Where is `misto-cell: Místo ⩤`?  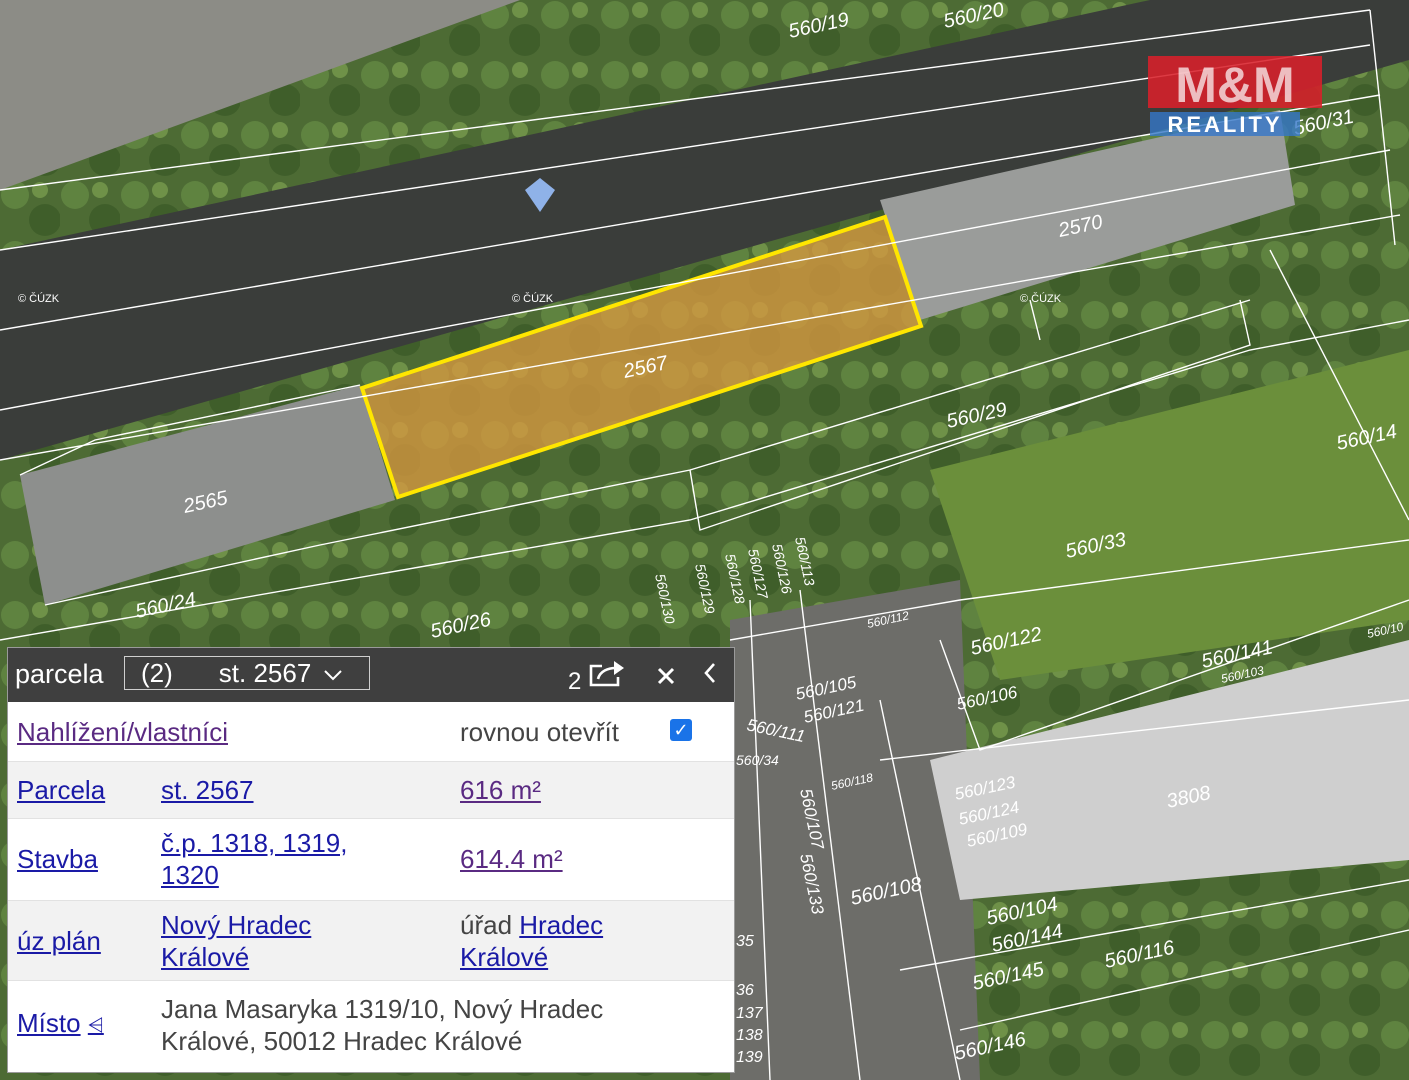 misto-cell: Místo ⩤ is located at coordinates (60, 1024).